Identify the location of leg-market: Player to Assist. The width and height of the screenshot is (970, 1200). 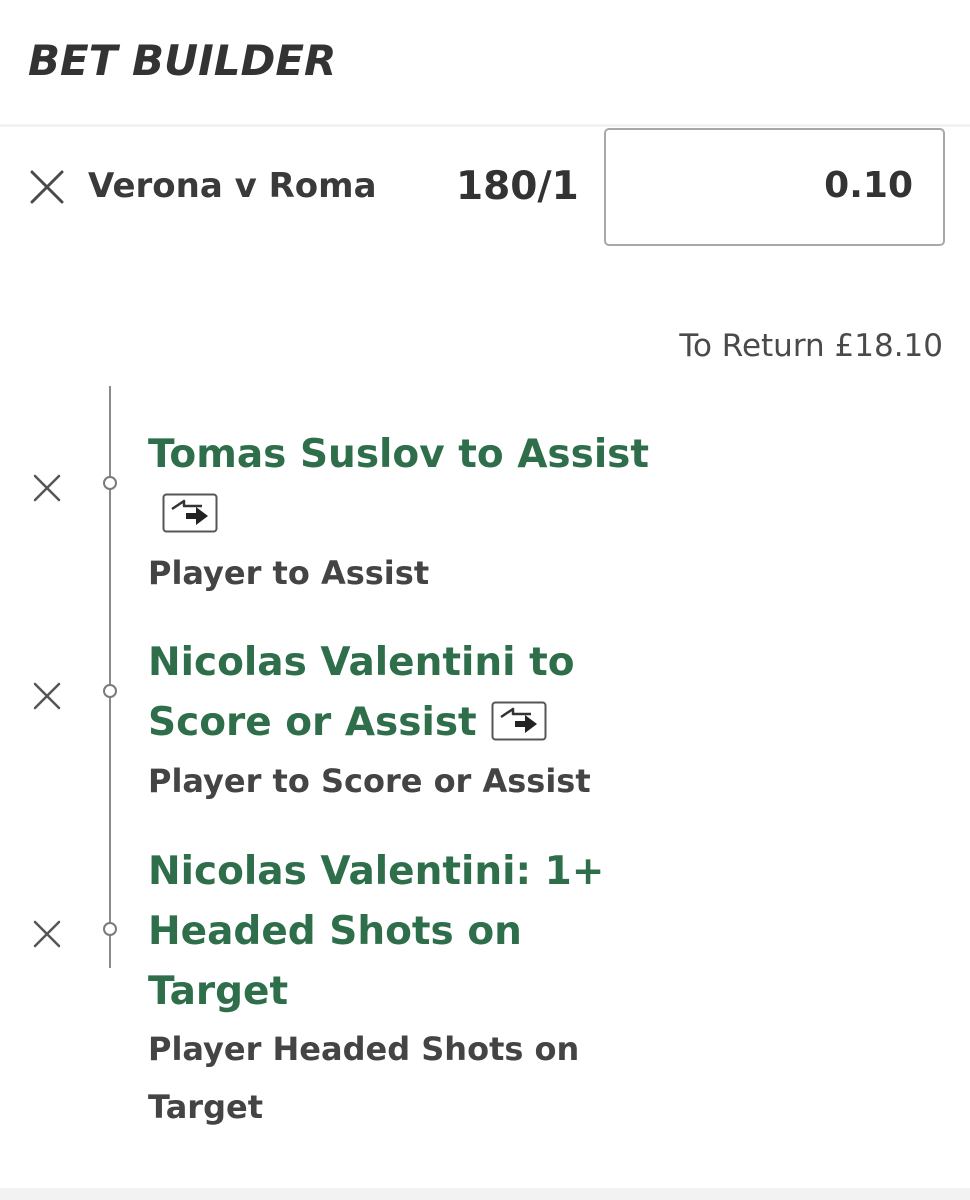
(289, 573).